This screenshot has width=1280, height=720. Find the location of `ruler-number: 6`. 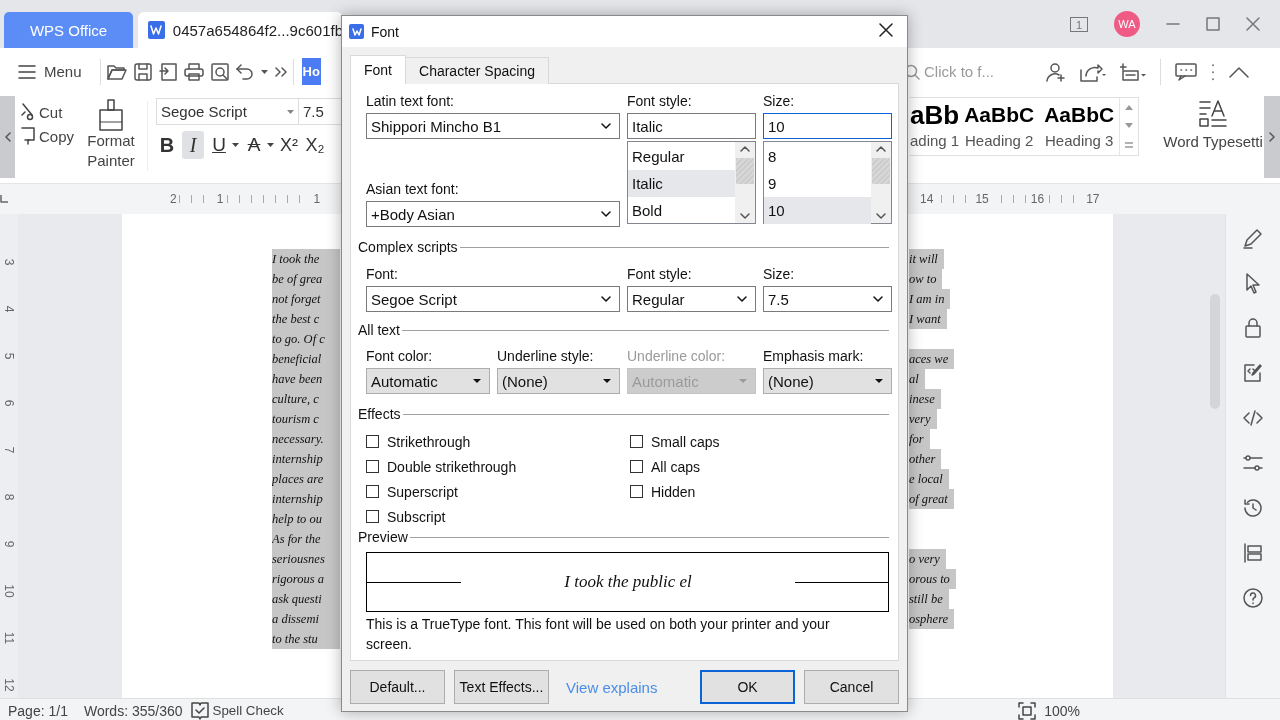

ruler-number: 6 is located at coordinates (9, 402).